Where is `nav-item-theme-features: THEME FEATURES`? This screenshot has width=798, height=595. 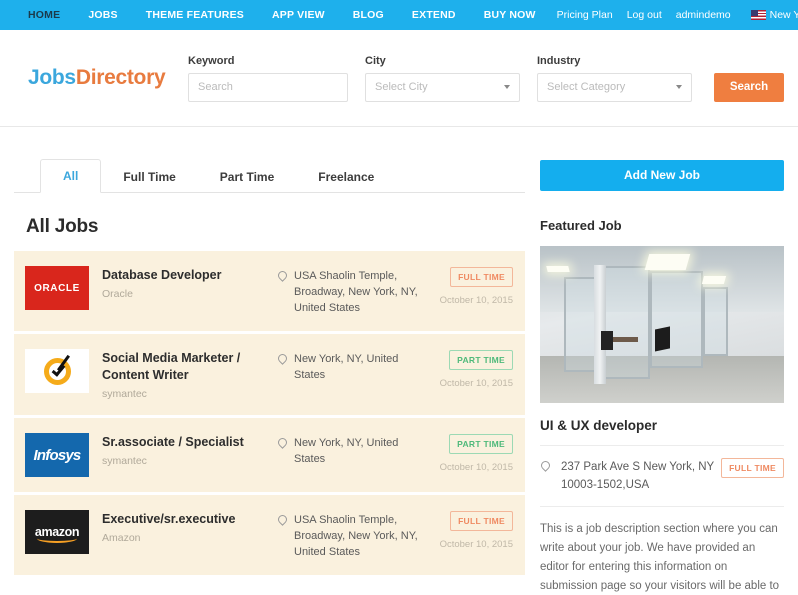 nav-item-theme-features: THEME FEATURES is located at coordinates (195, 15).